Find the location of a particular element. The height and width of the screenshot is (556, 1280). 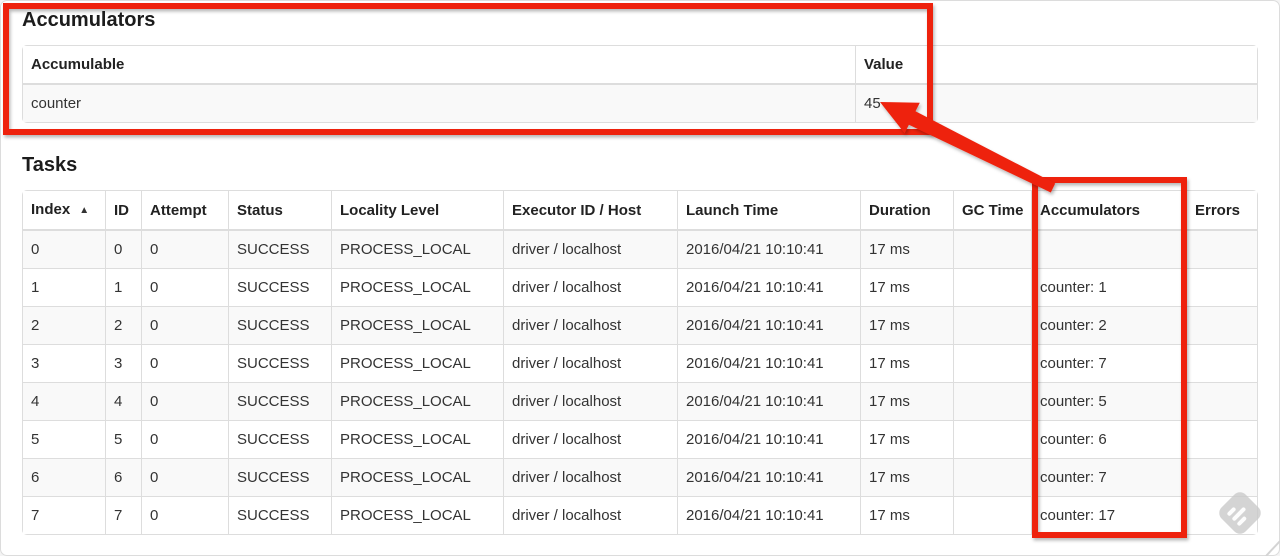

column-header-attempt: Attempt is located at coordinates (185, 210).